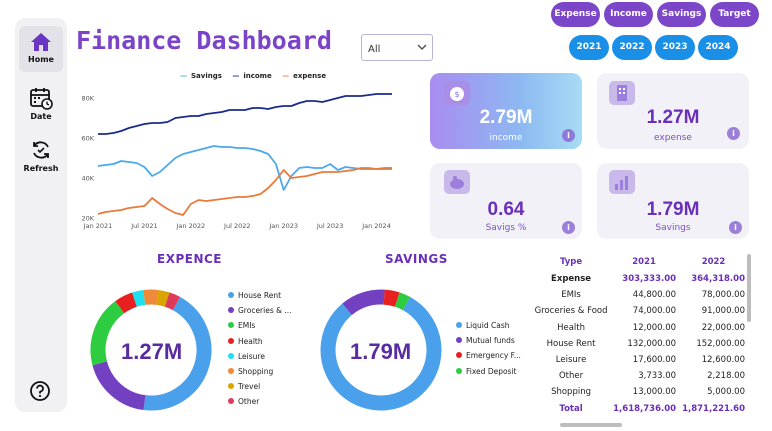  What do you see at coordinates (675, 47) in the screenshot?
I see `year-2023-button: 2023` at bounding box center [675, 47].